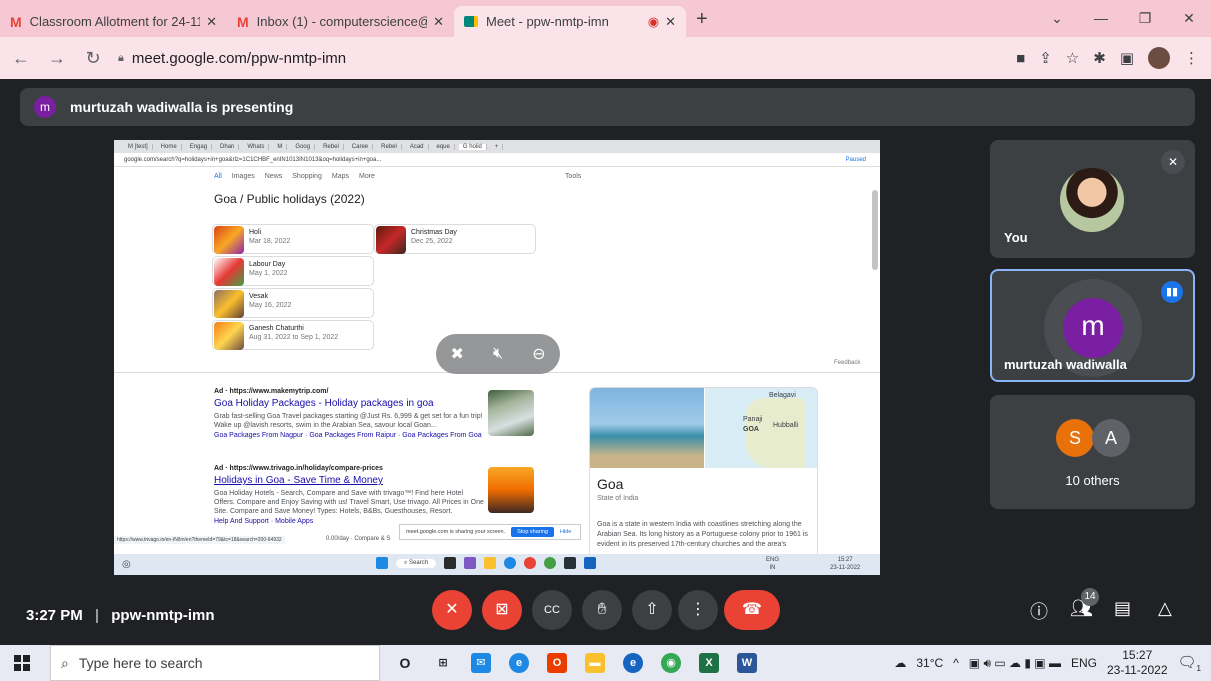 The width and height of the screenshot is (1211, 681). I want to click on holiday-name: Christmas Day, so click(434, 232).